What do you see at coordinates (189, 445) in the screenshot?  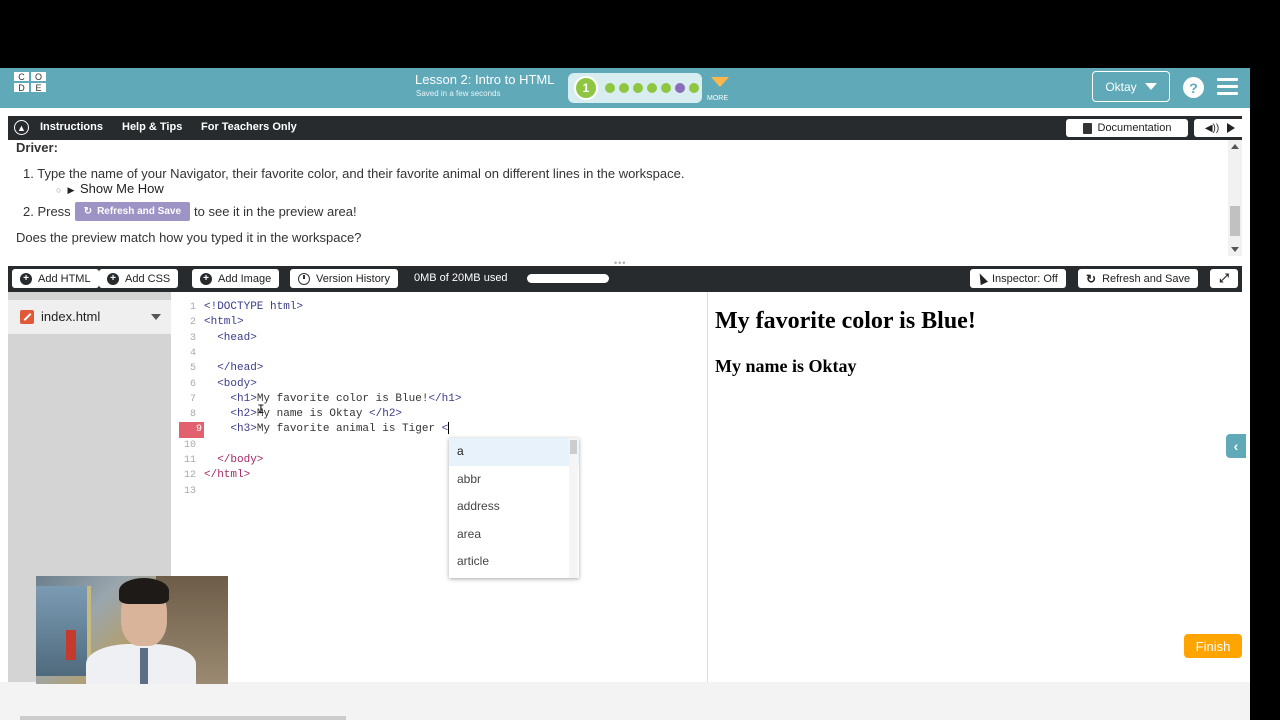 I see `line-number: 10` at bounding box center [189, 445].